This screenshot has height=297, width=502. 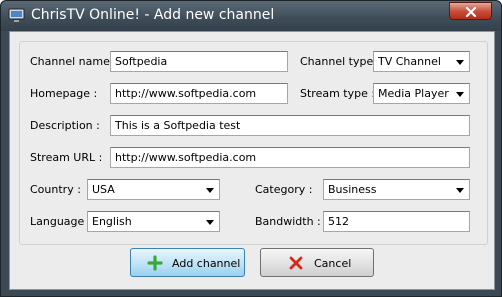 What do you see at coordinates (396, 221) in the screenshot?
I see `bandwidth-input: 512` at bounding box center [396, 221].